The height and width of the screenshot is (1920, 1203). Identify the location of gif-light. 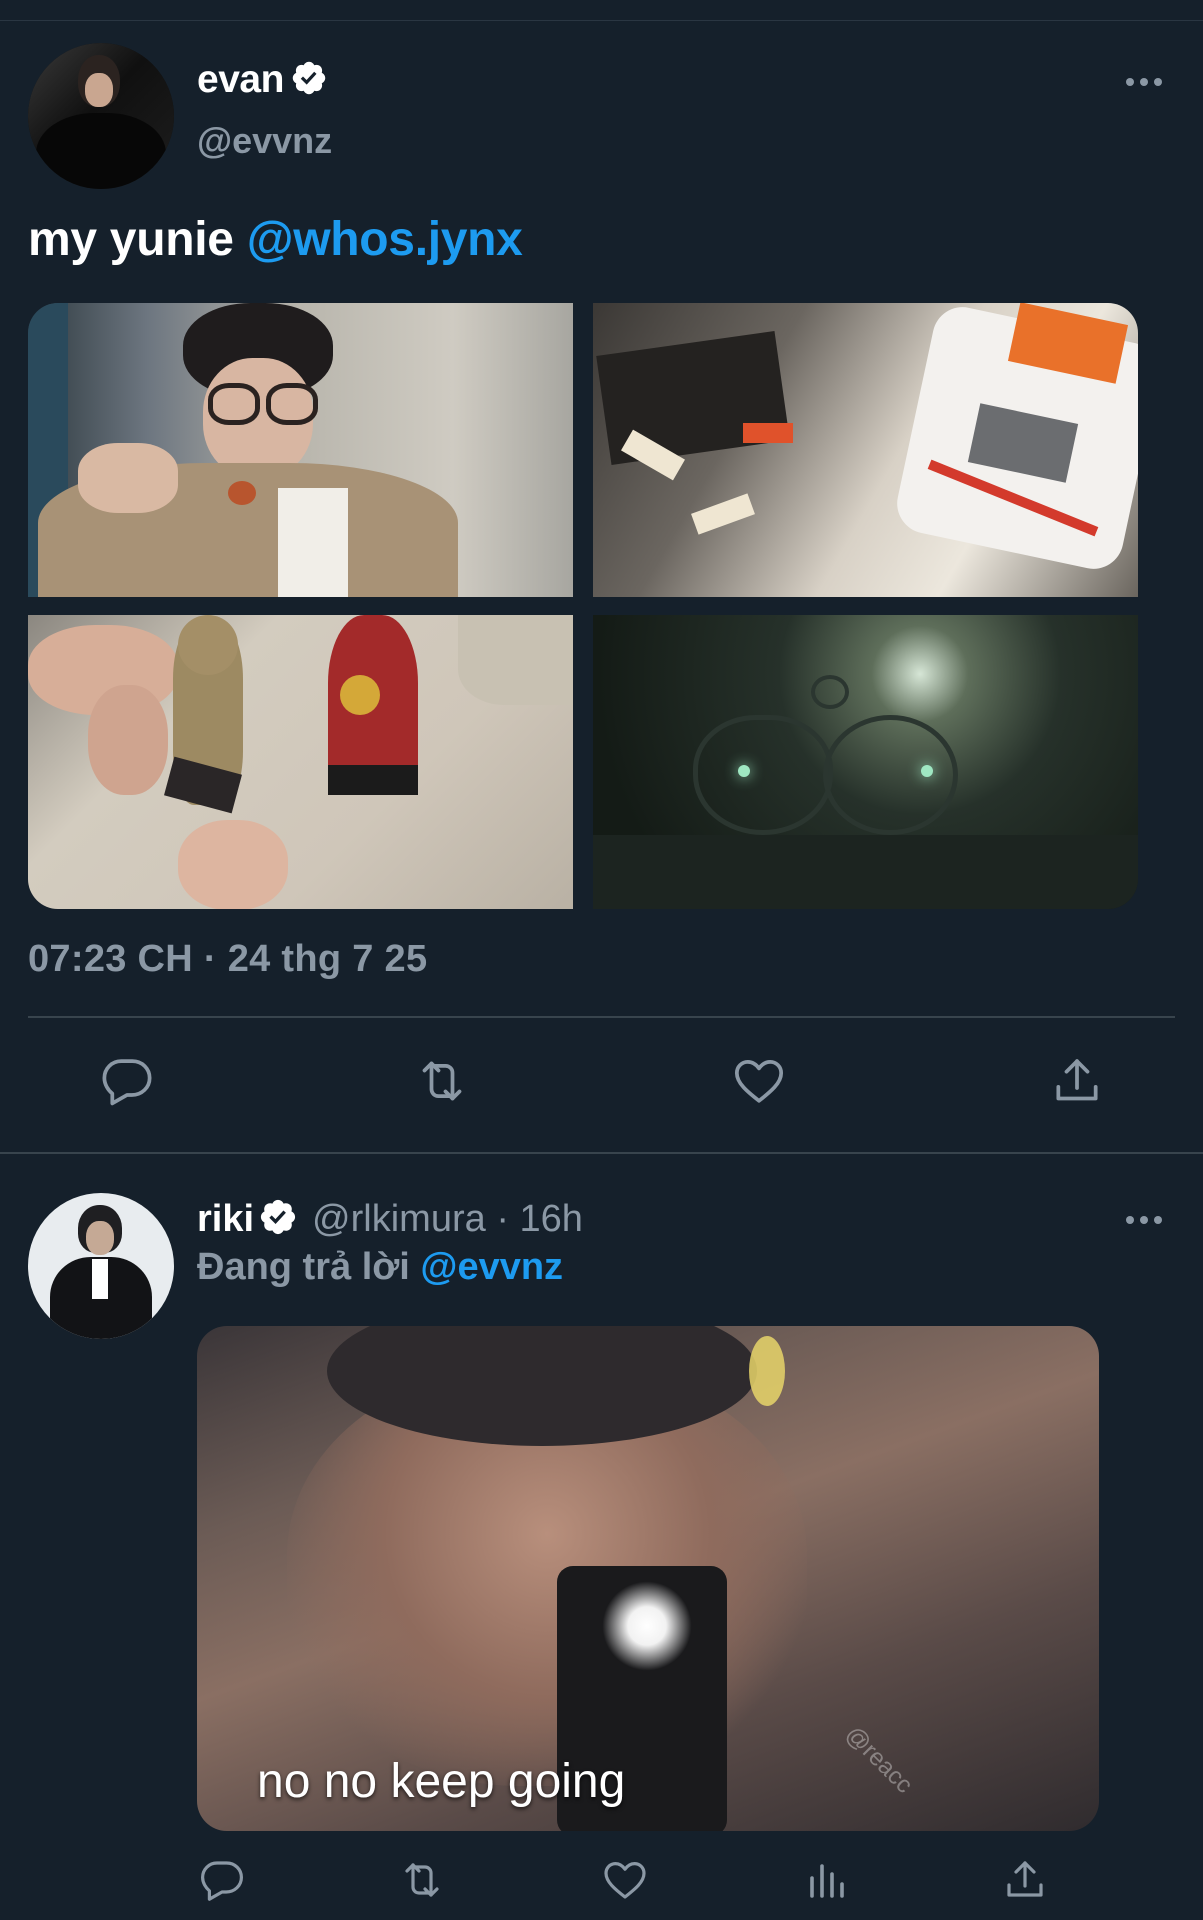
(767, 1371).